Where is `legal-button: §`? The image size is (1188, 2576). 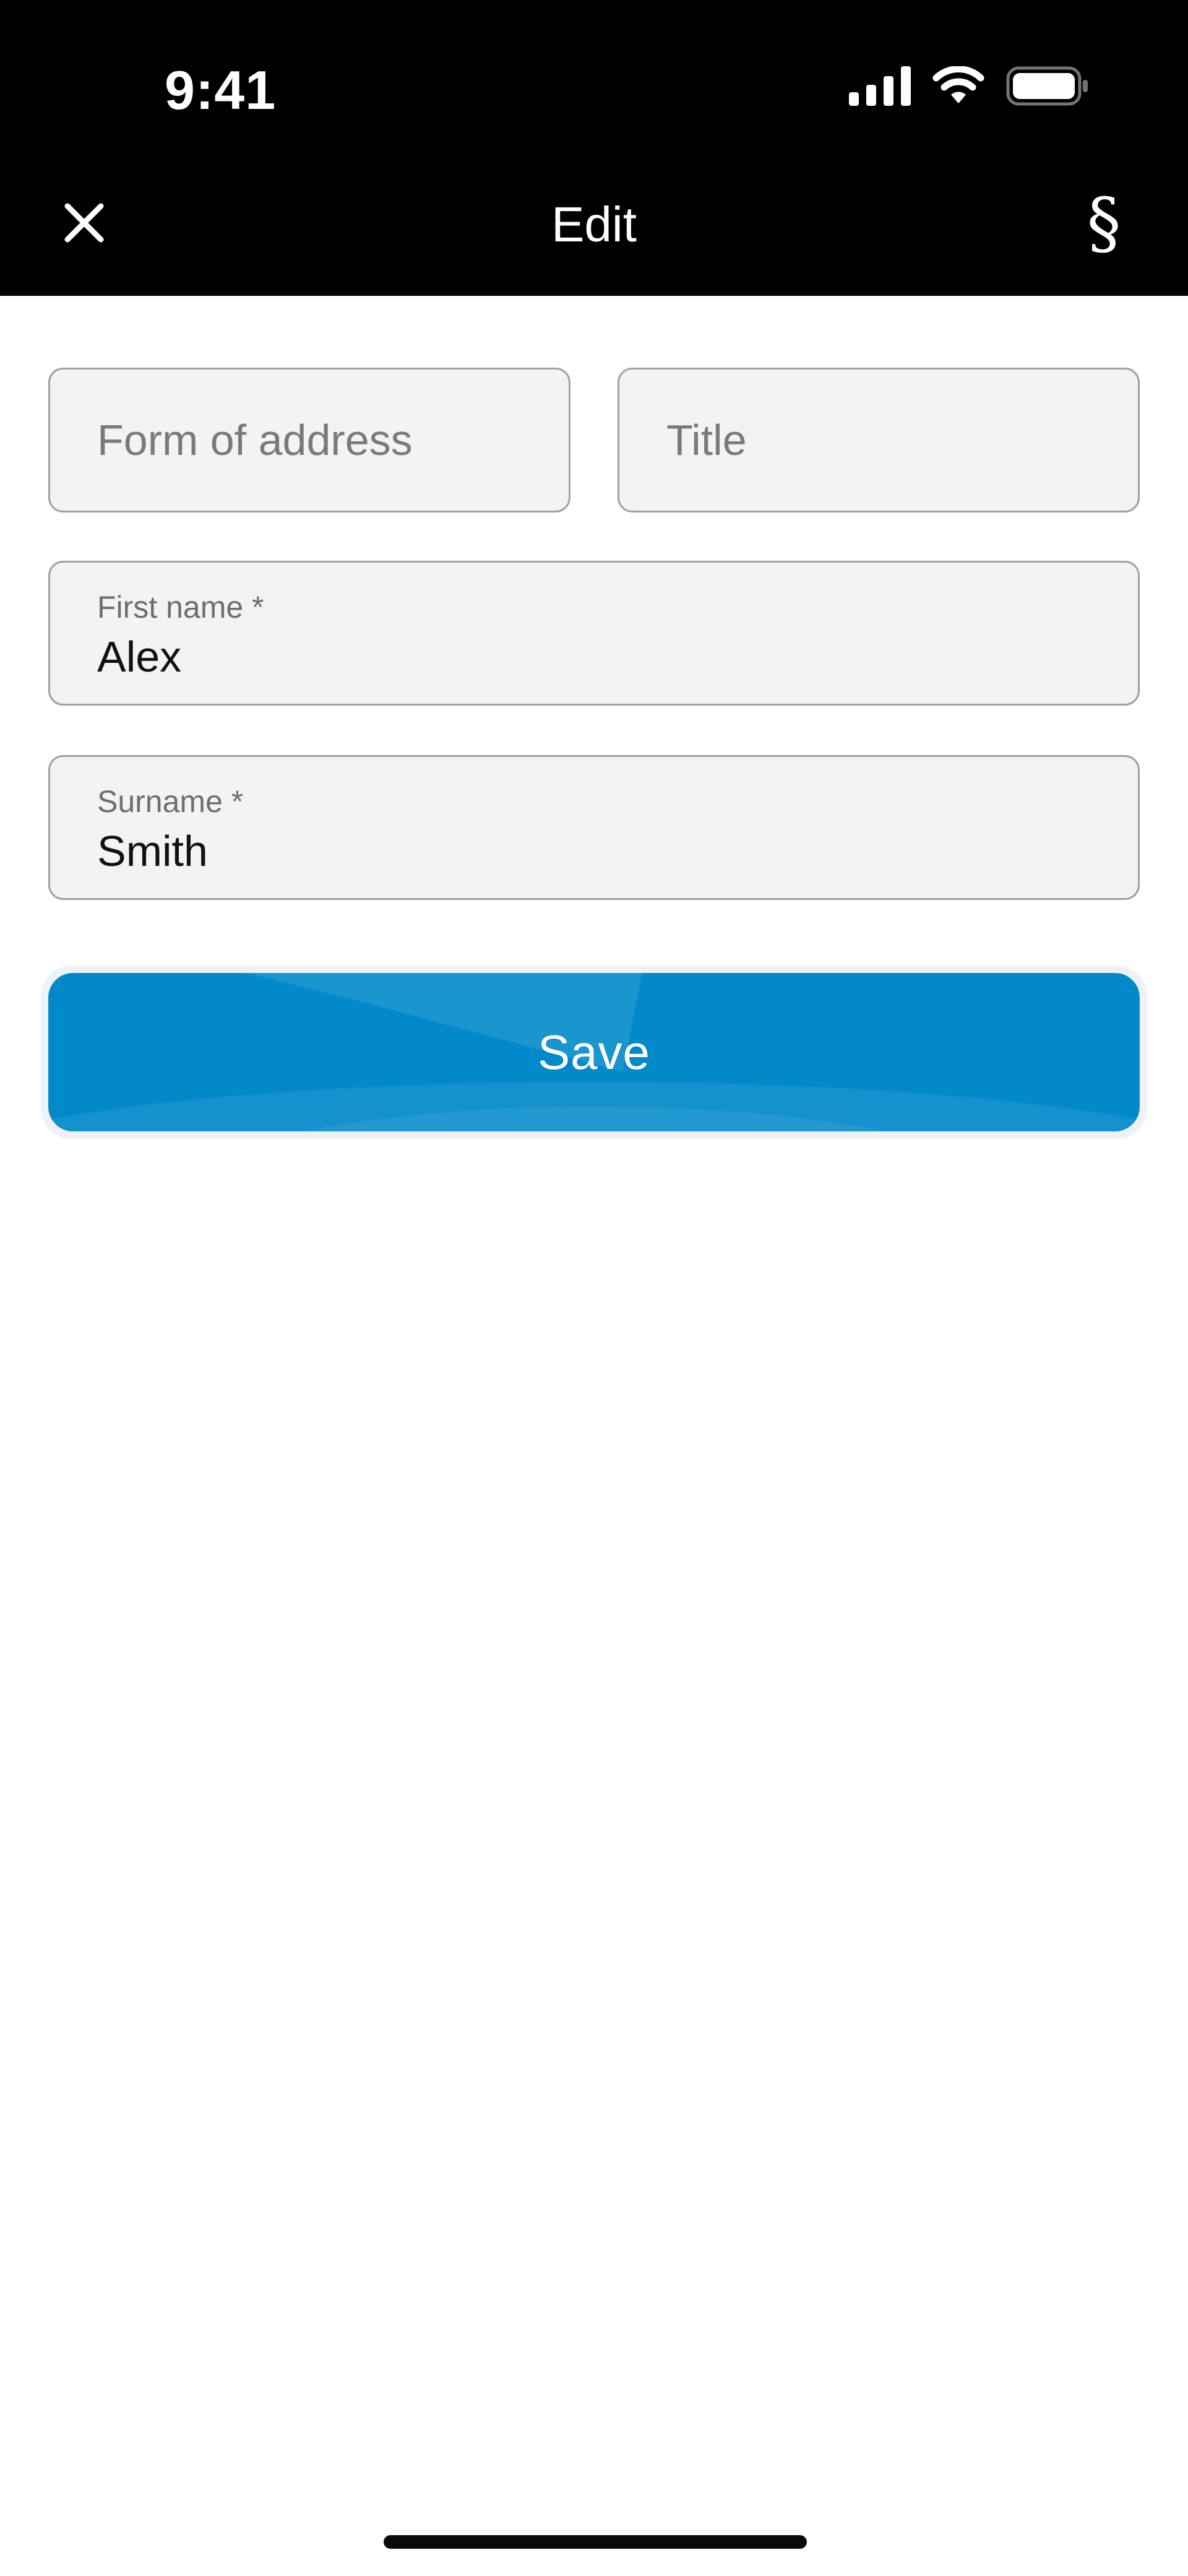 legal-button: § is located at coordinates (1104, 223).